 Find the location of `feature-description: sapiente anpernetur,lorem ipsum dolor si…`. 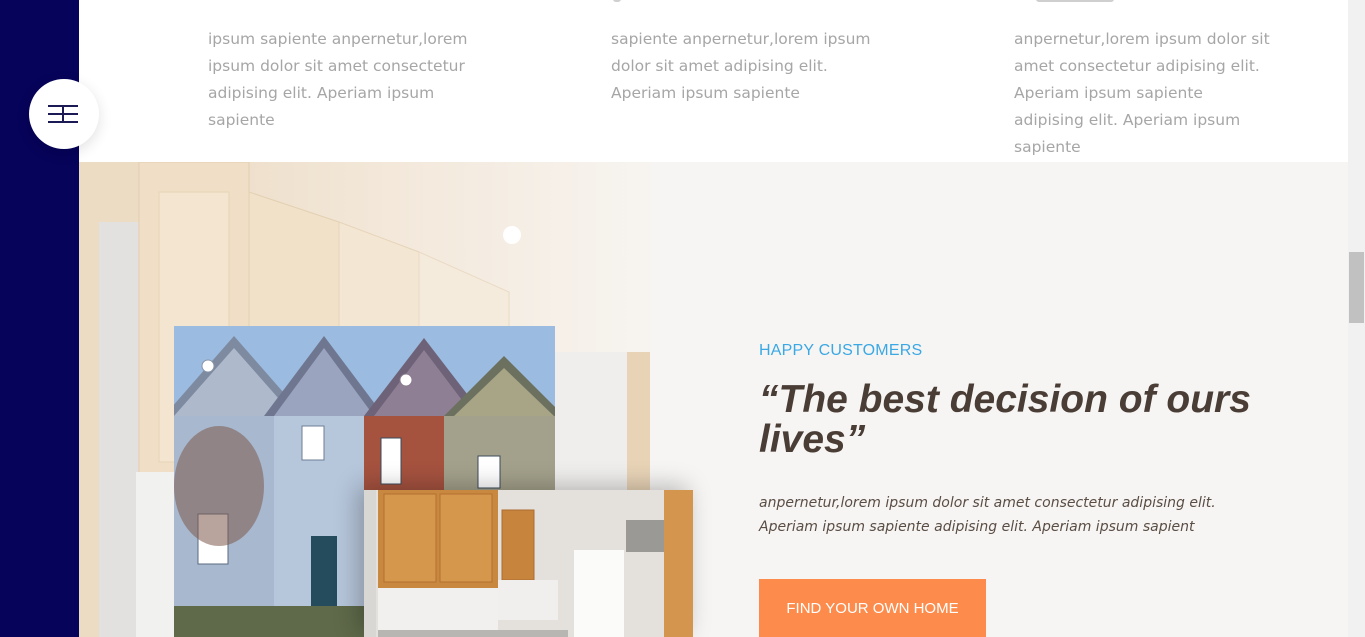

feature-description: sapiente anpernetur,lorem ipsum dolor si… is located at coordinates (741, 66).